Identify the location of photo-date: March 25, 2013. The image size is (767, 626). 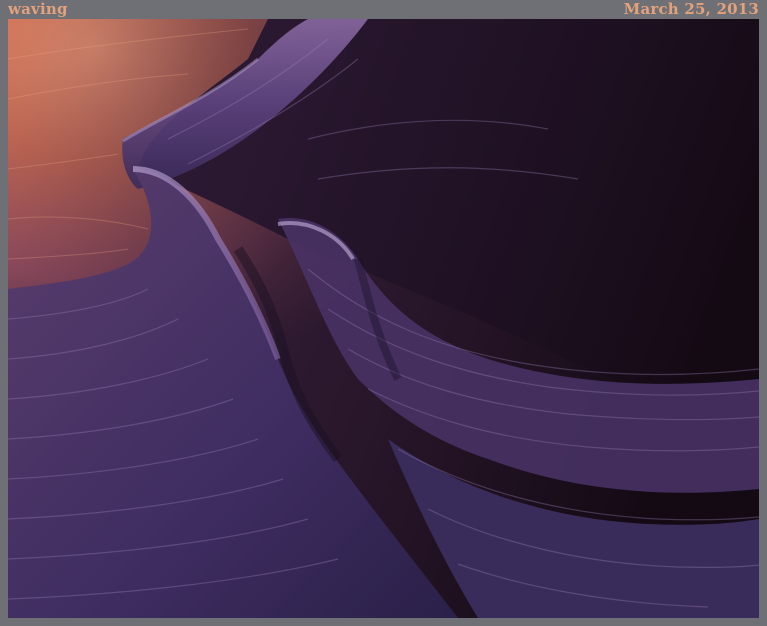
(691, 9).